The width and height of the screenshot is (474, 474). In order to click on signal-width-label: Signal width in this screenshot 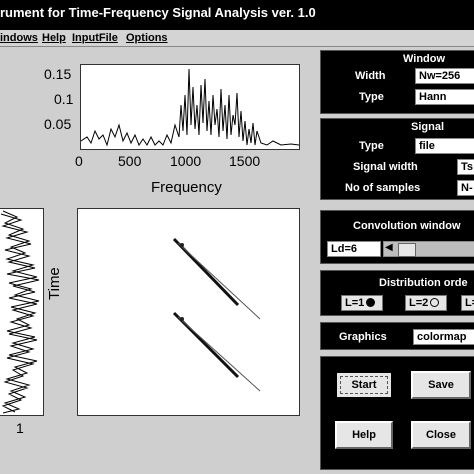, I will do `click(385, 167)`.